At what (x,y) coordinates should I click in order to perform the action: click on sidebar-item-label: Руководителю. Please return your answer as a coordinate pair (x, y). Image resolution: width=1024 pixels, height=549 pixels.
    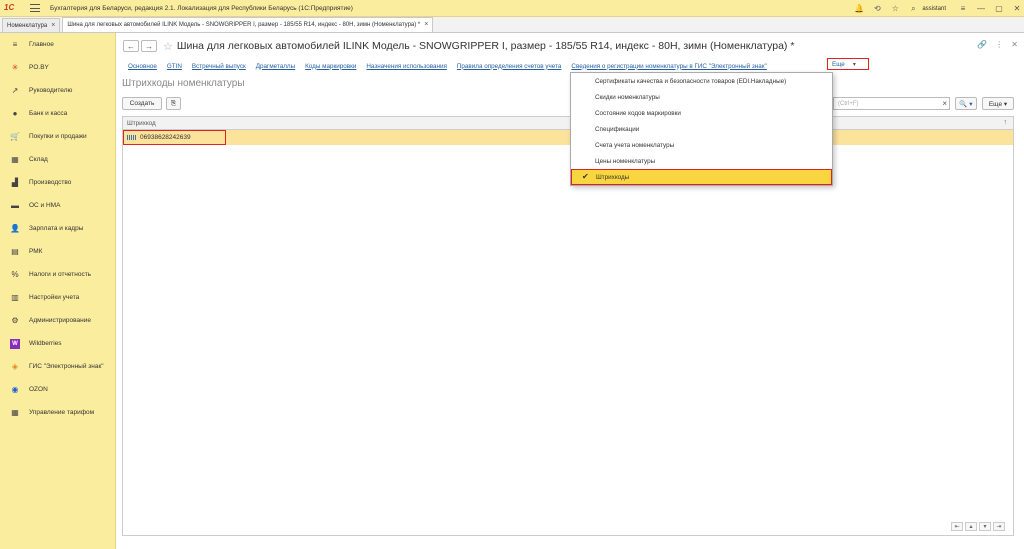
    Looking at the image, I should click on (51, 90).